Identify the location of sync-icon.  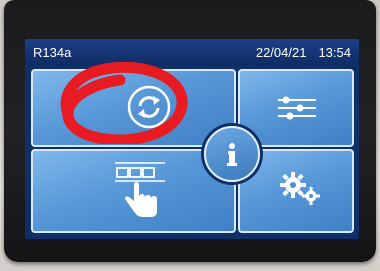
(149, 107).